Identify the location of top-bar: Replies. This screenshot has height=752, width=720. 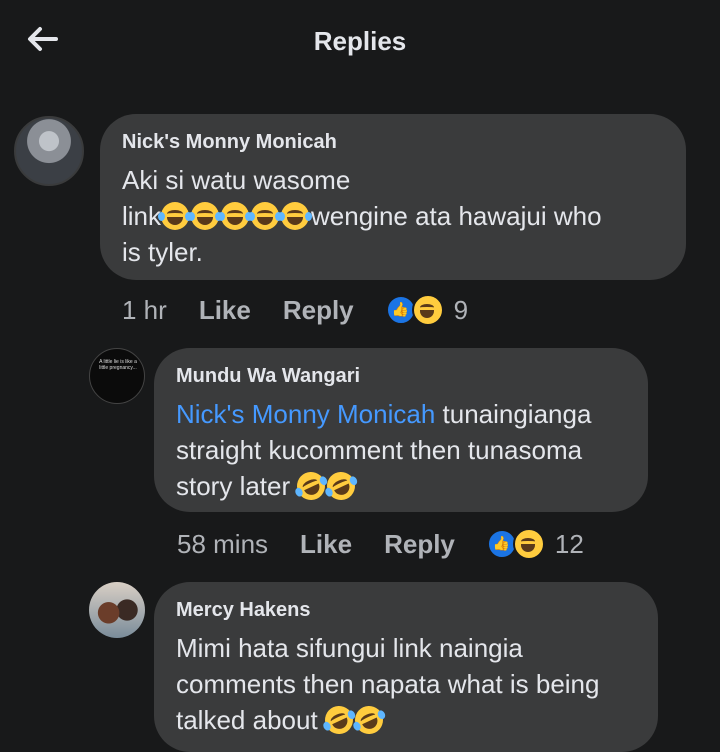
(360, 42).